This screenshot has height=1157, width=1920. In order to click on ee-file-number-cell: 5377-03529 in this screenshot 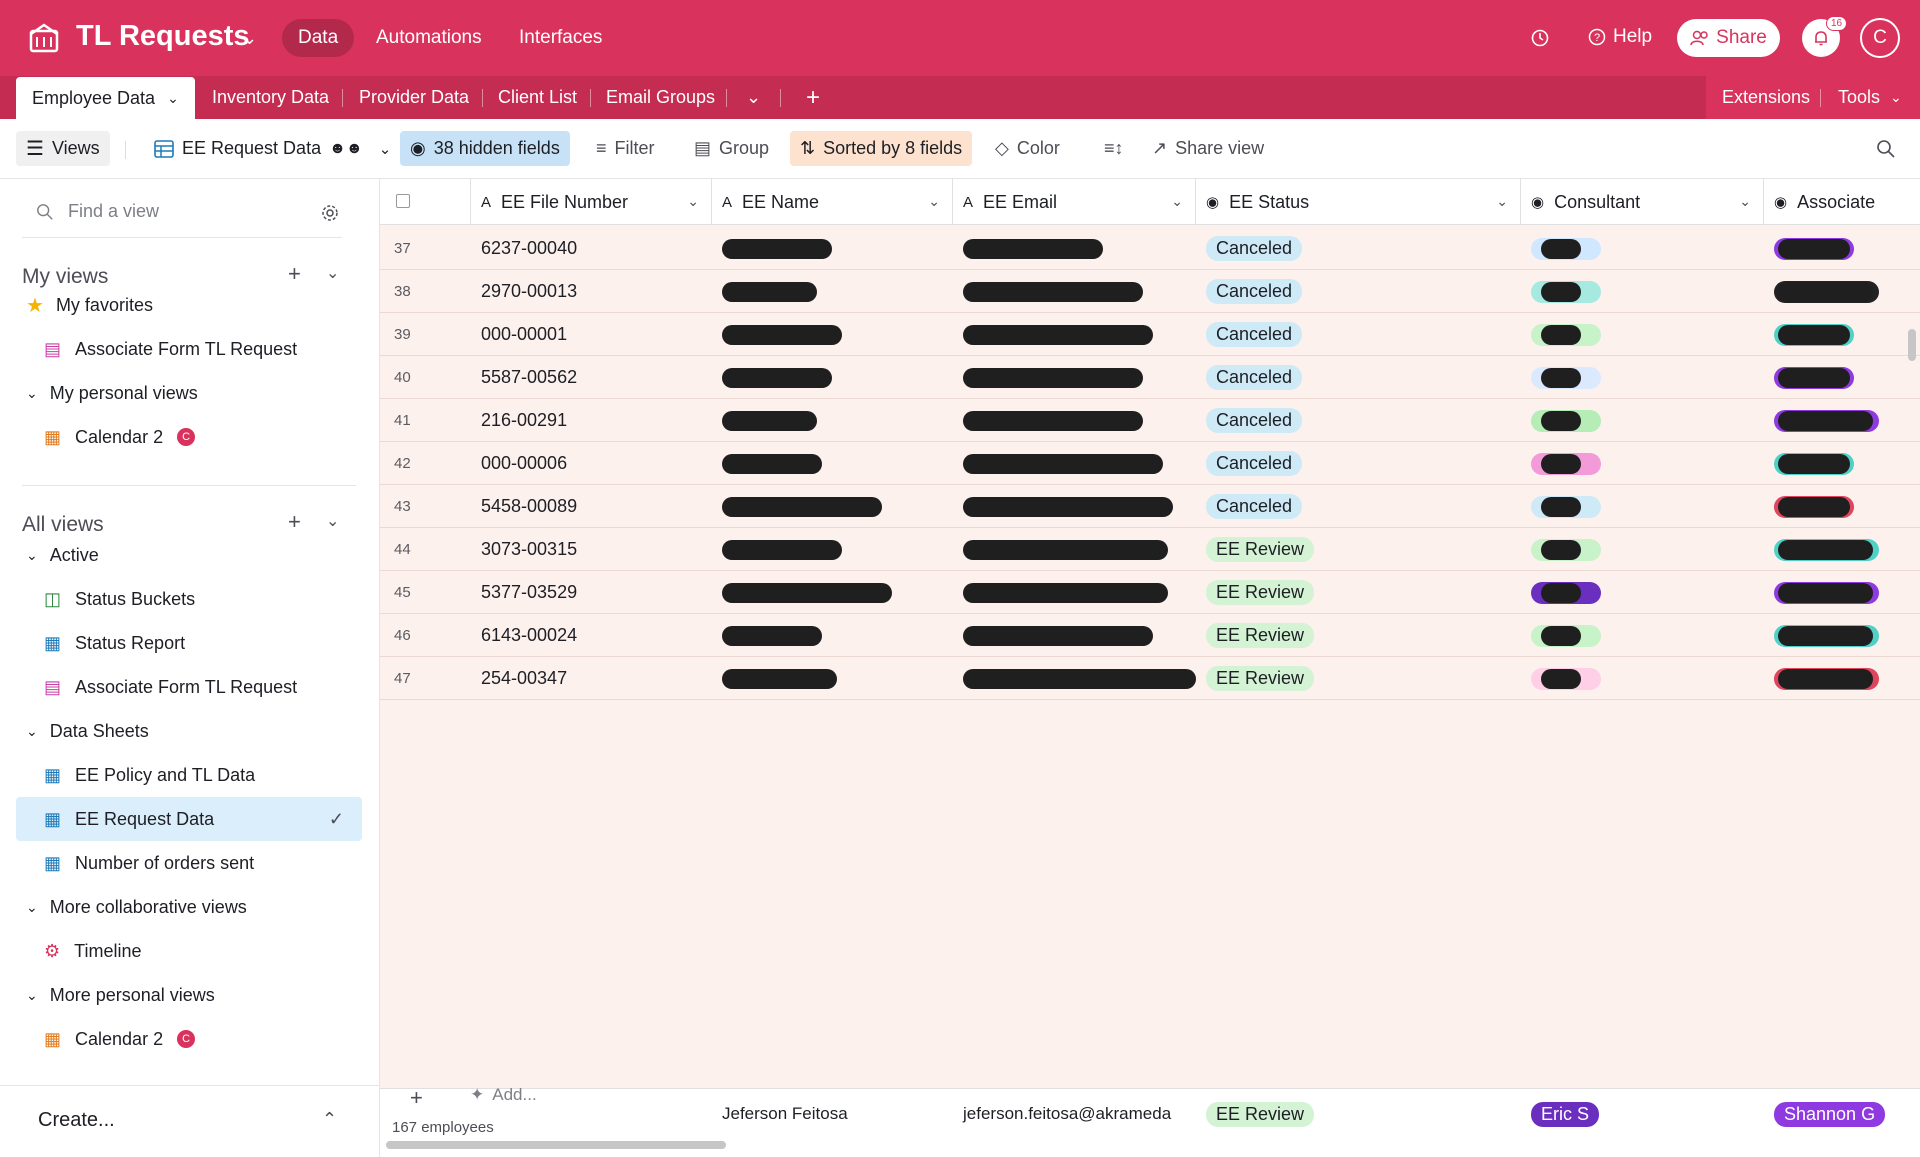, I will do `click(591, 592)`.